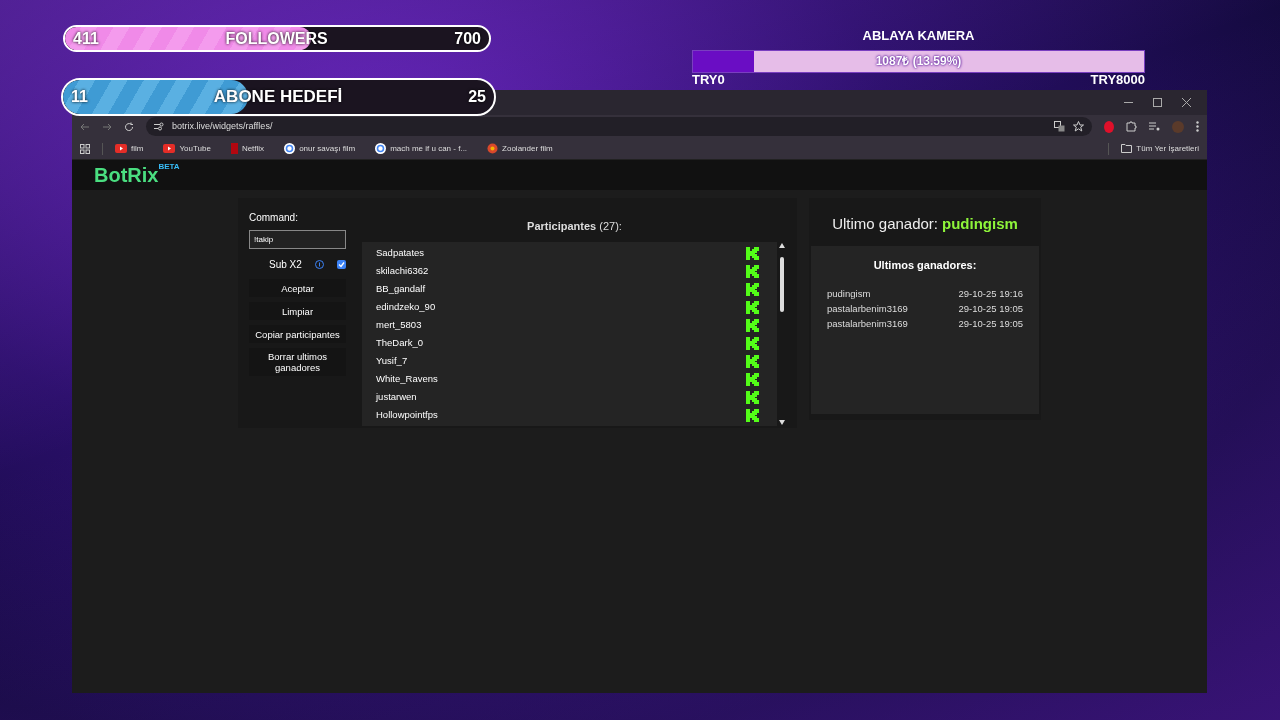  I want to click on participants-heading: Participantes (27):, so click(574, 226).